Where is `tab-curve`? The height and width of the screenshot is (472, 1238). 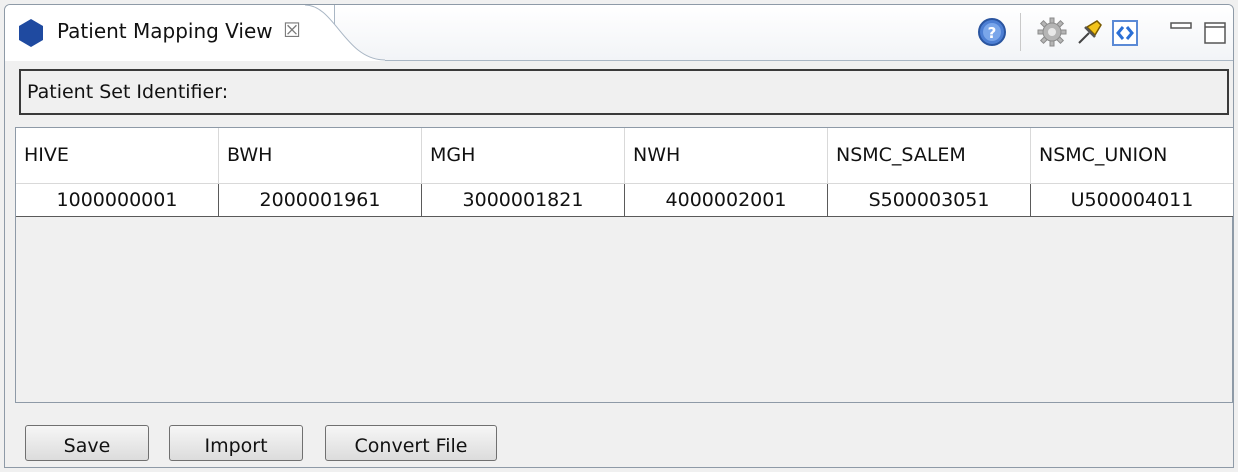
tab-curve is located at coordinates (345, 33).